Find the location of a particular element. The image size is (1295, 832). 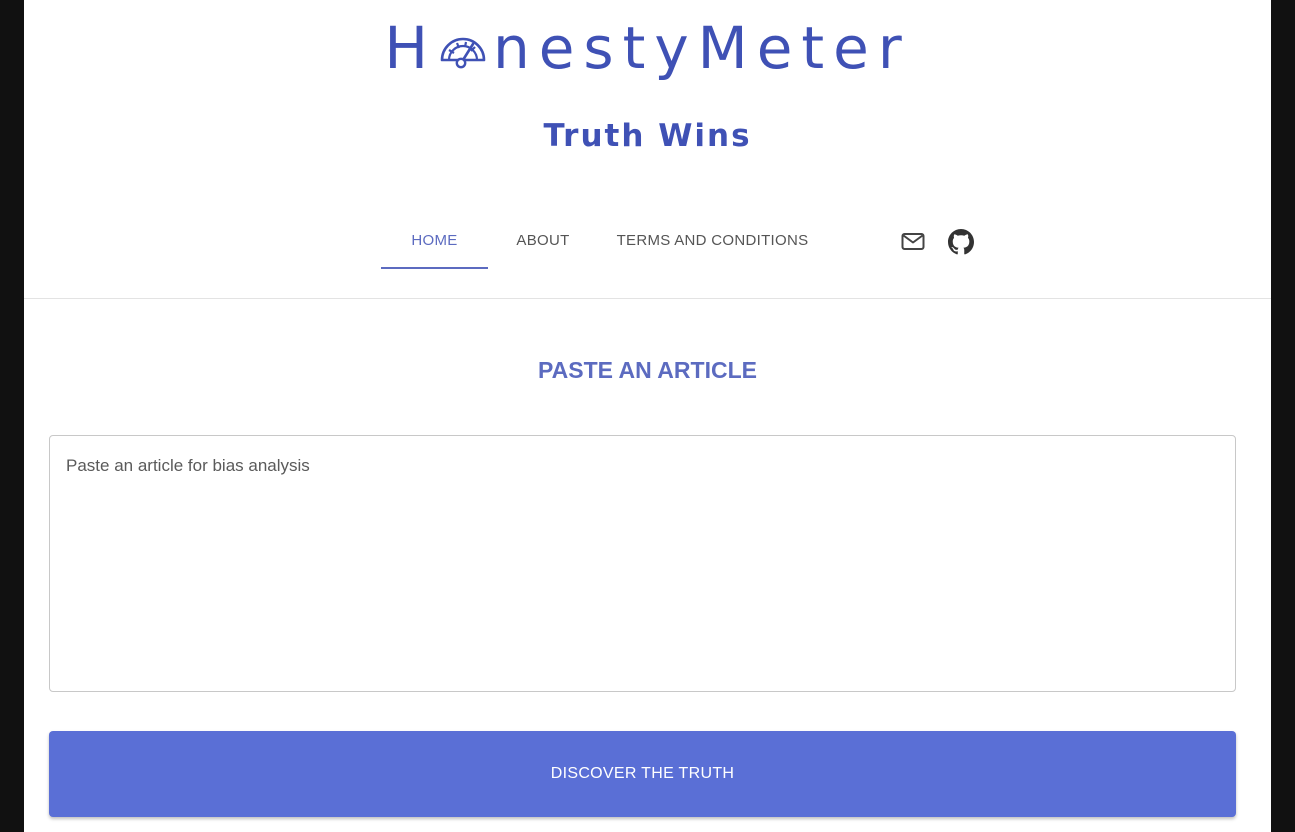

discover-truth-button: DISCOVER THE TRUTH is located at coordinates (642, 774).